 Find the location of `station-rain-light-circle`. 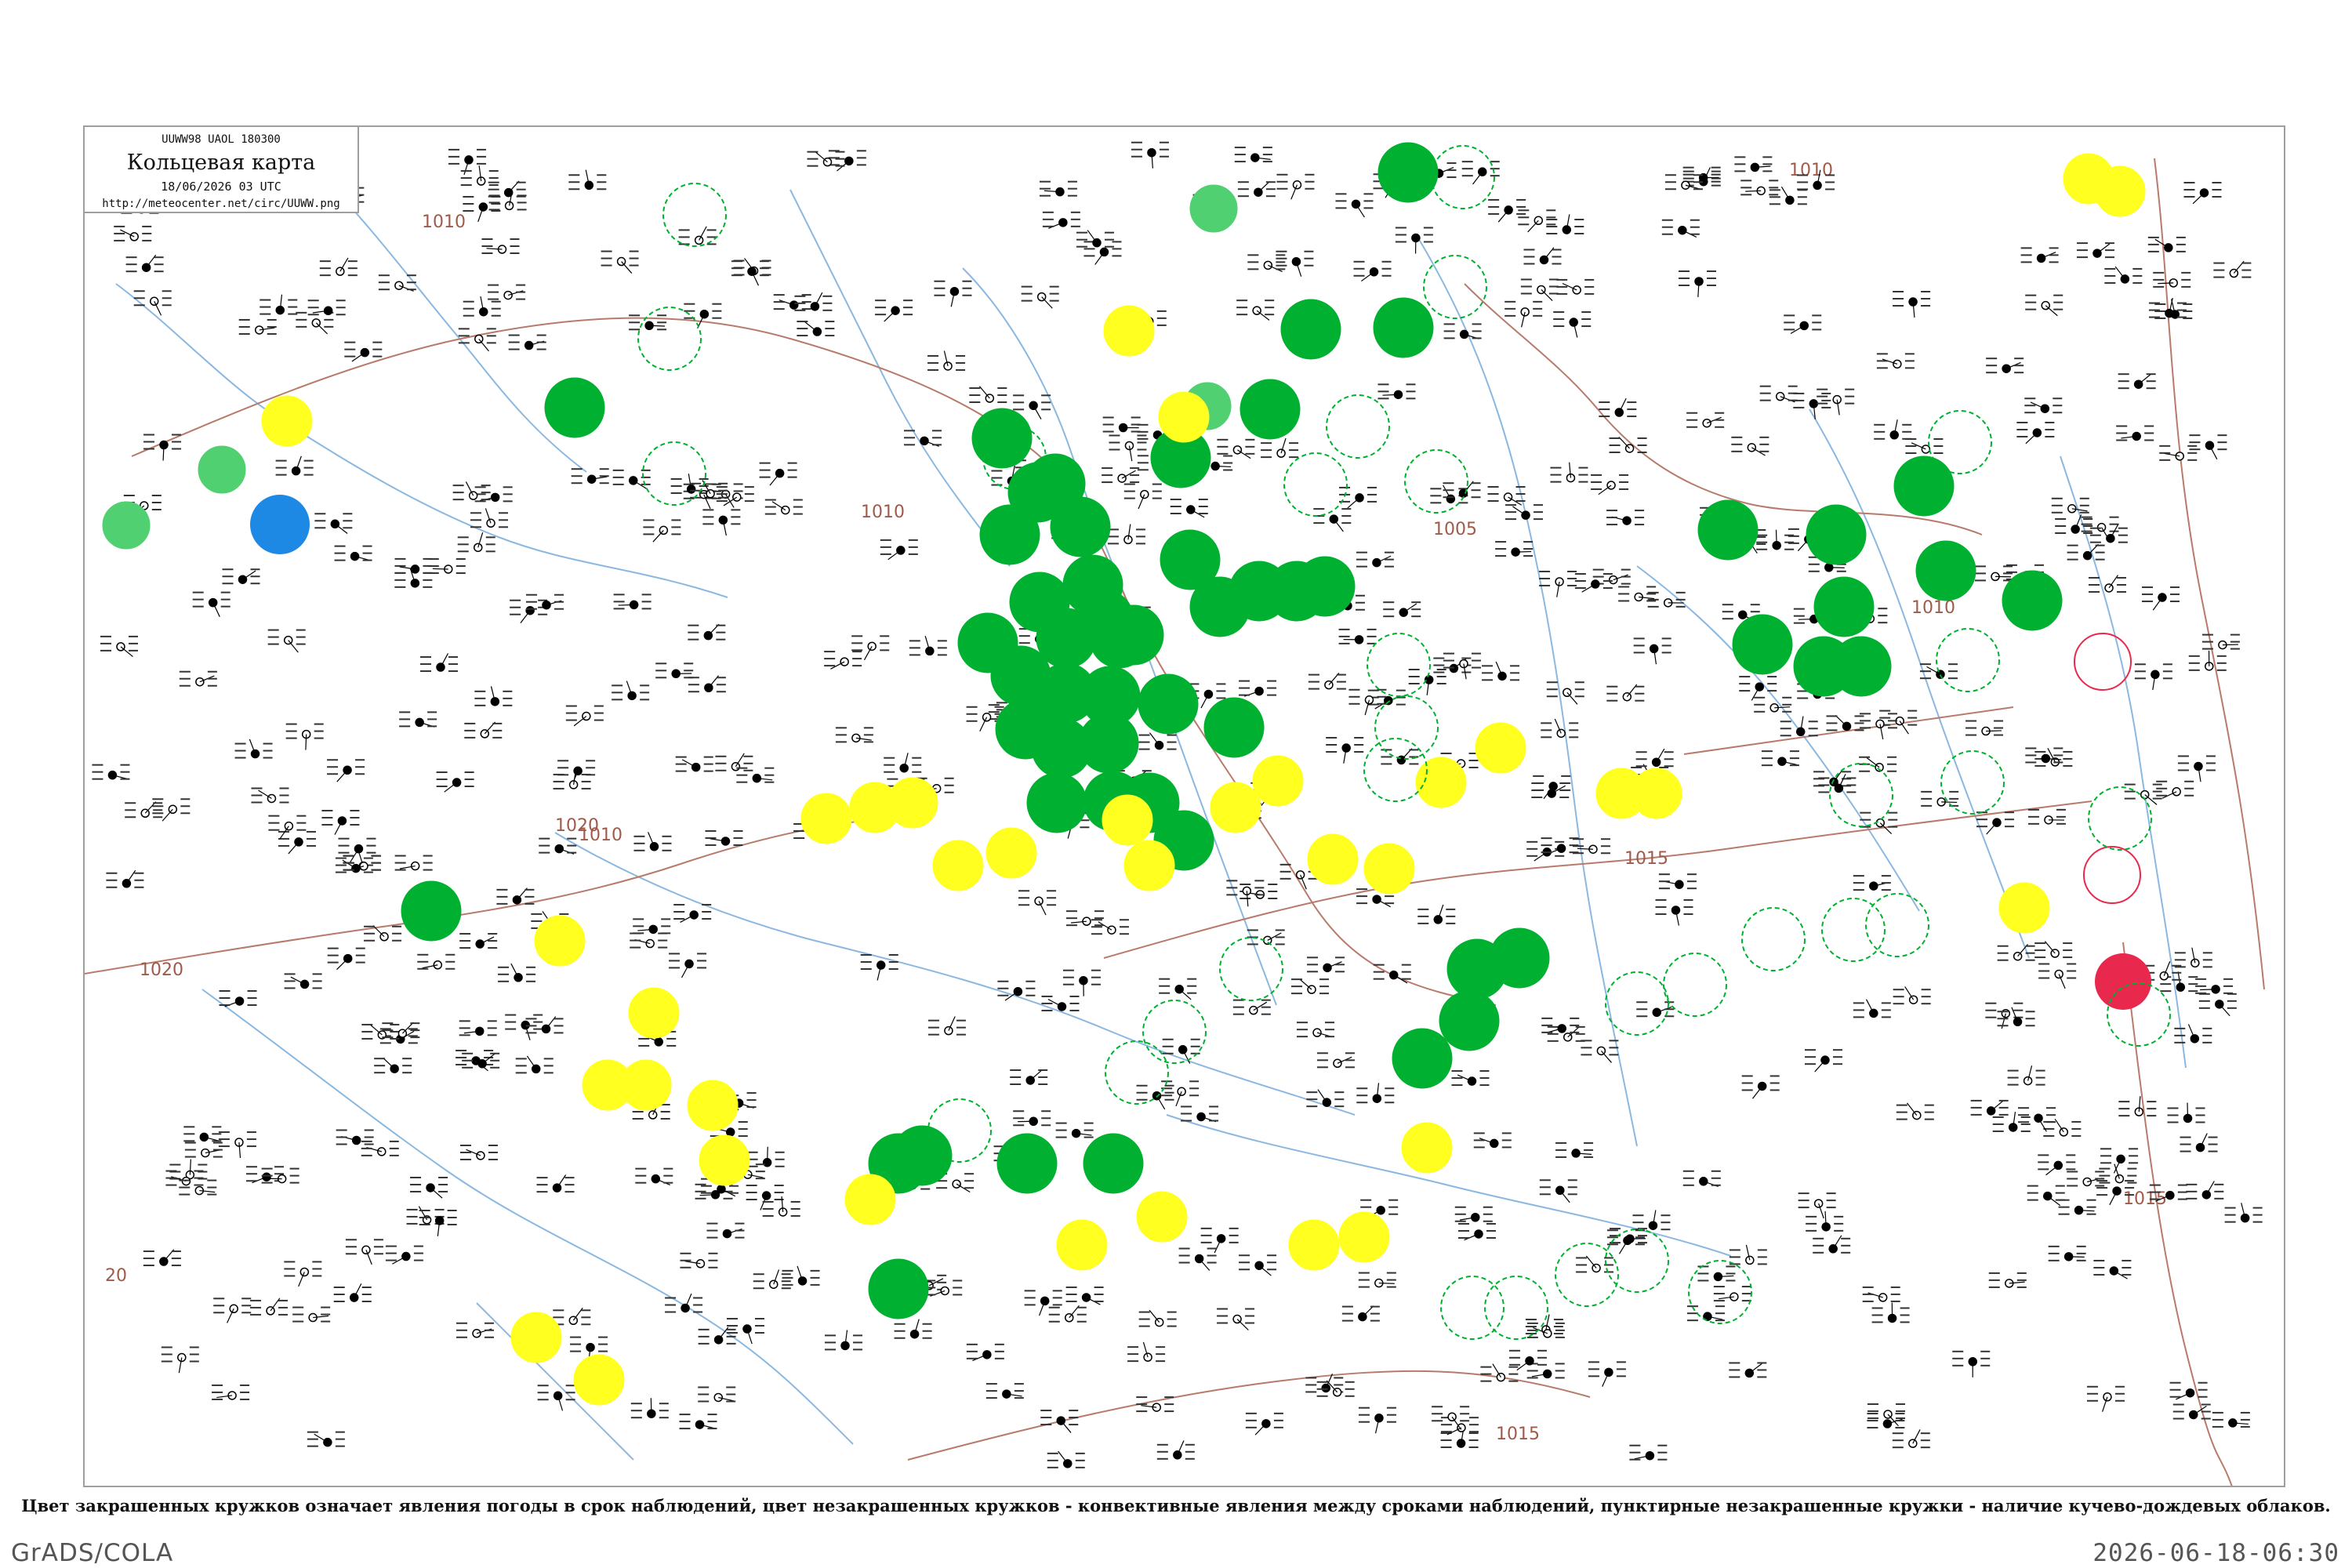

station-rain-light-circle is located at coordinates (127, 525).